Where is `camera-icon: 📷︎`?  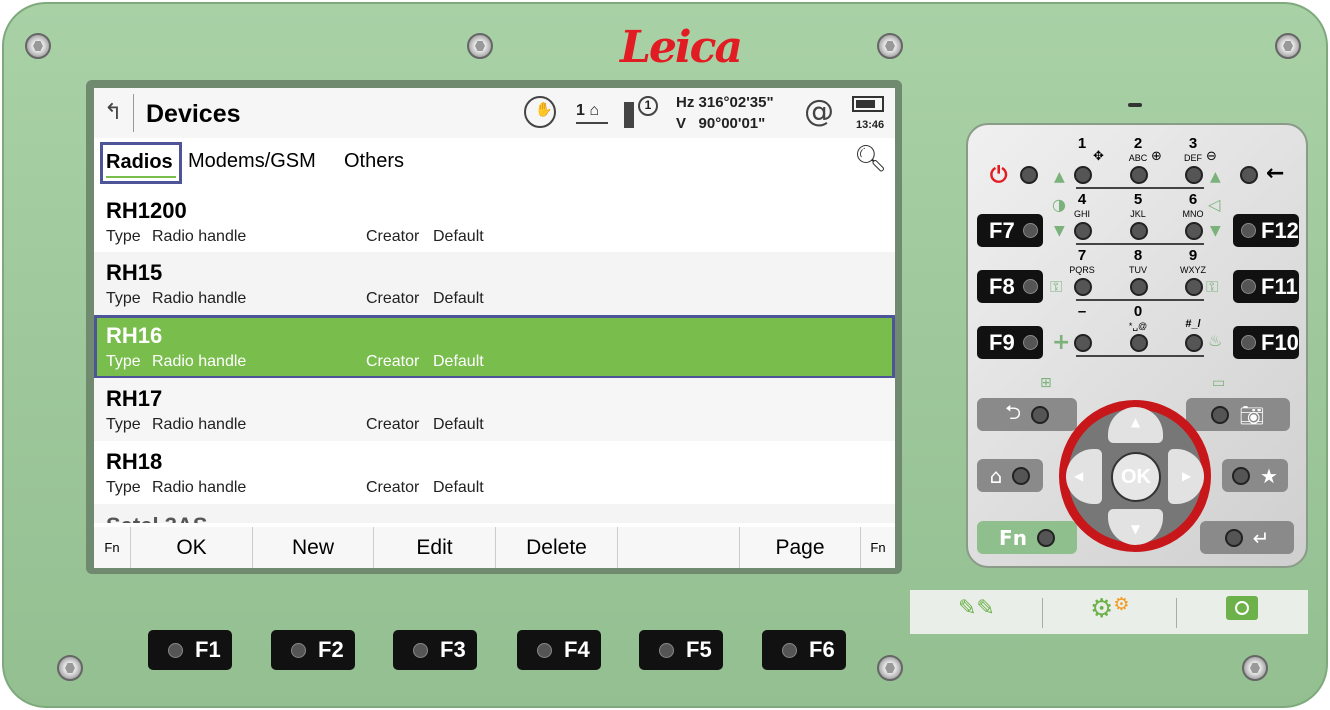 camera-icon: 📷︎ is located at coordinates (1252, 414).